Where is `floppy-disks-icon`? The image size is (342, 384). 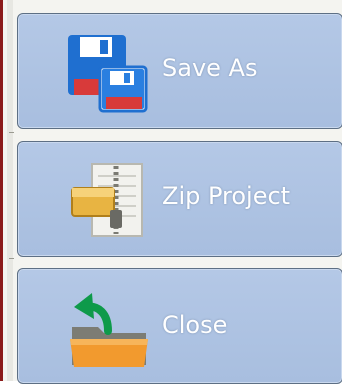
floppy-disks-icon is located at coordinates (108, 75).